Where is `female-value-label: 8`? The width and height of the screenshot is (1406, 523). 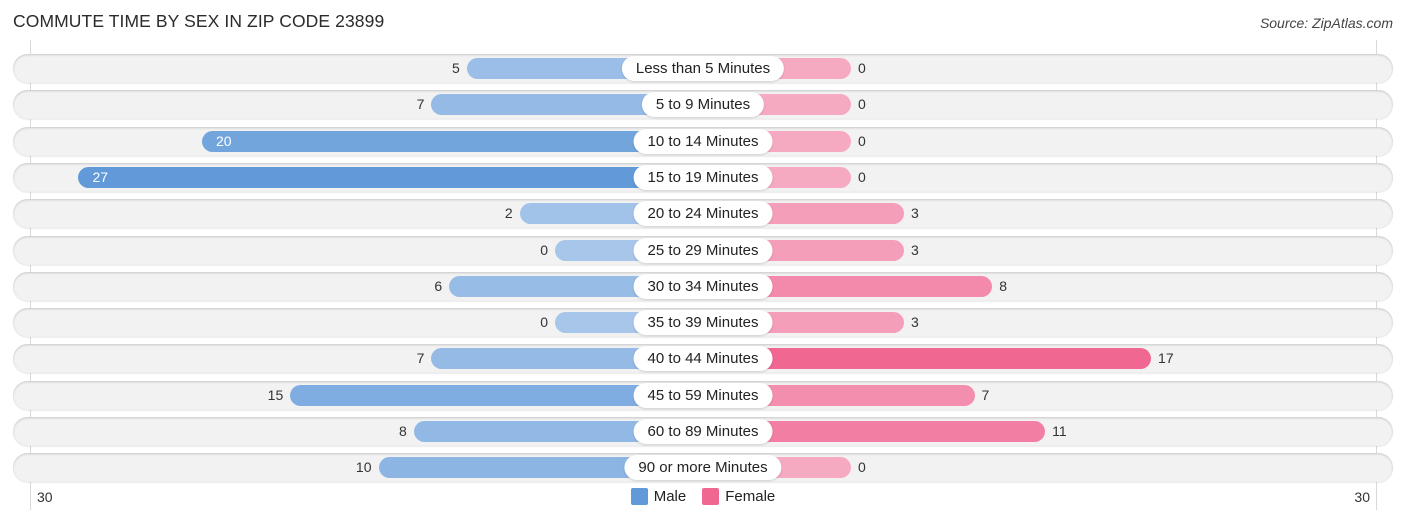
female-value-label: 8 is located at coordinates (1003, 285).